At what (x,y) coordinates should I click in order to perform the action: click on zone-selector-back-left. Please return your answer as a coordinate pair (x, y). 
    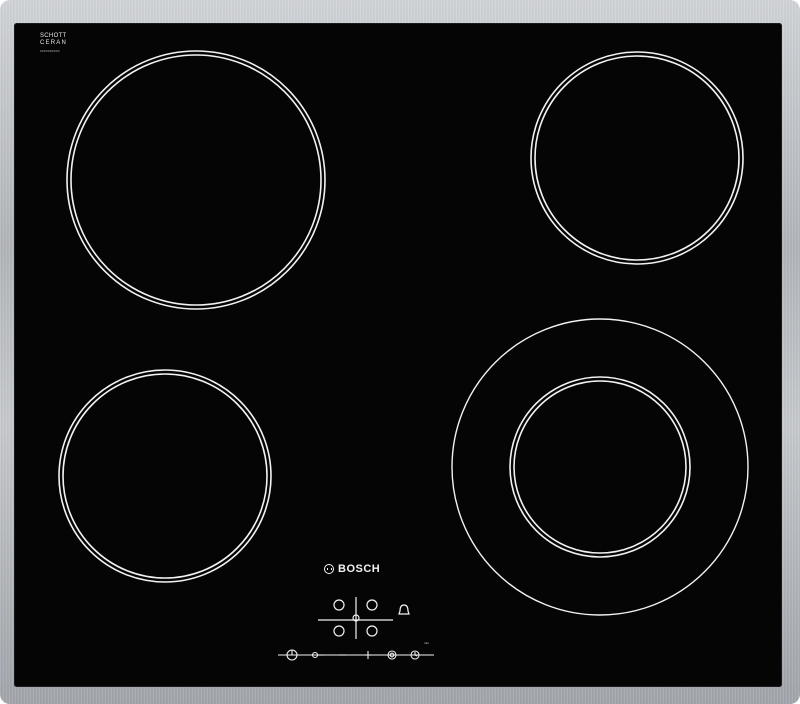
    Looking at the image, I should click on (372, 605).